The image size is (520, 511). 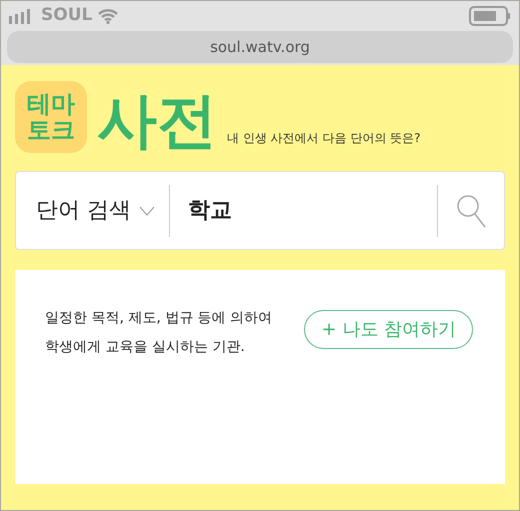 I want to click on search-scope-dropdown: 단어 검색, so click(x=92, y=210).